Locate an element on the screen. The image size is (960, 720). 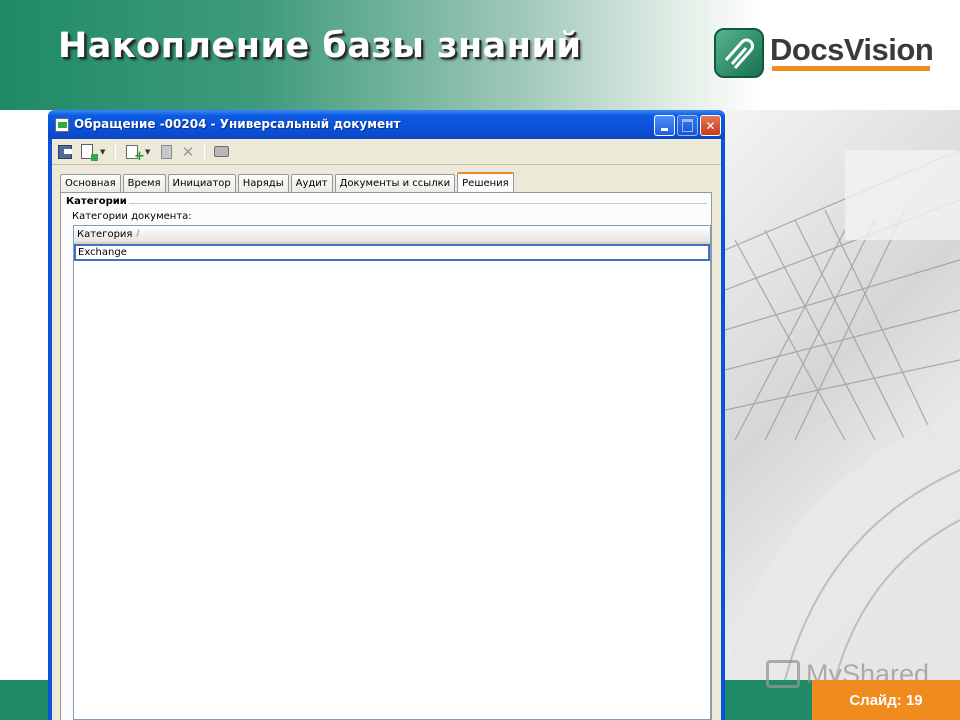
save-as-dropdown-icon: ▼ is located at coordinates (104, 152).